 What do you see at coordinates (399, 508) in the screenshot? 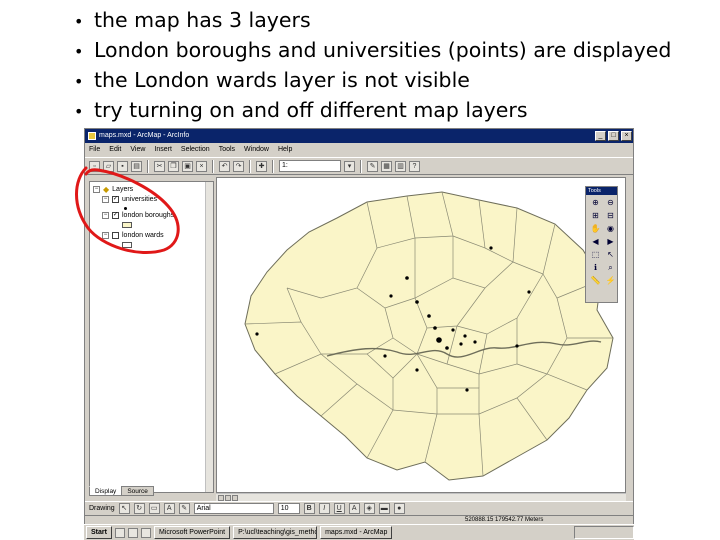
I see `marker-color-icon: ●` at bounding box center [399, 508].